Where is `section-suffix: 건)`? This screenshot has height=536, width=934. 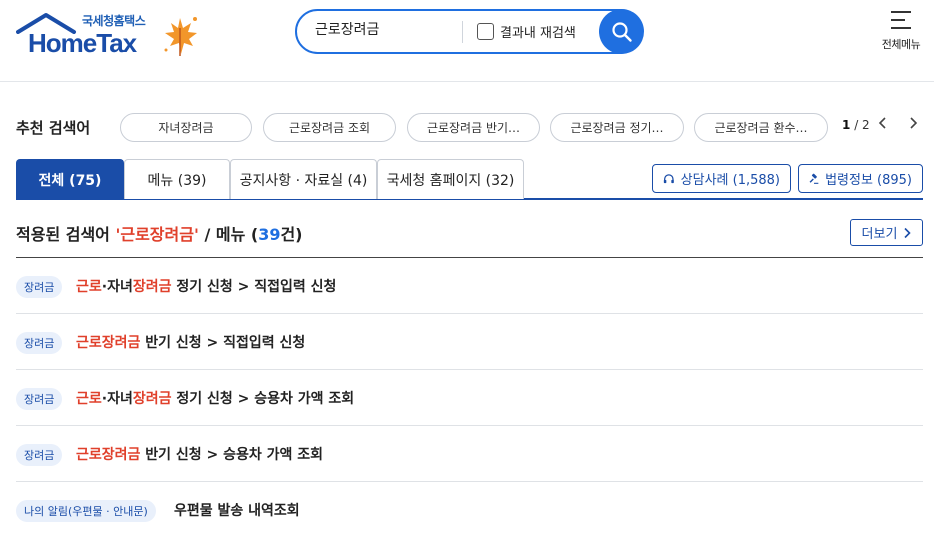
section-suffix: 건) is located at coordinates (291, 234).